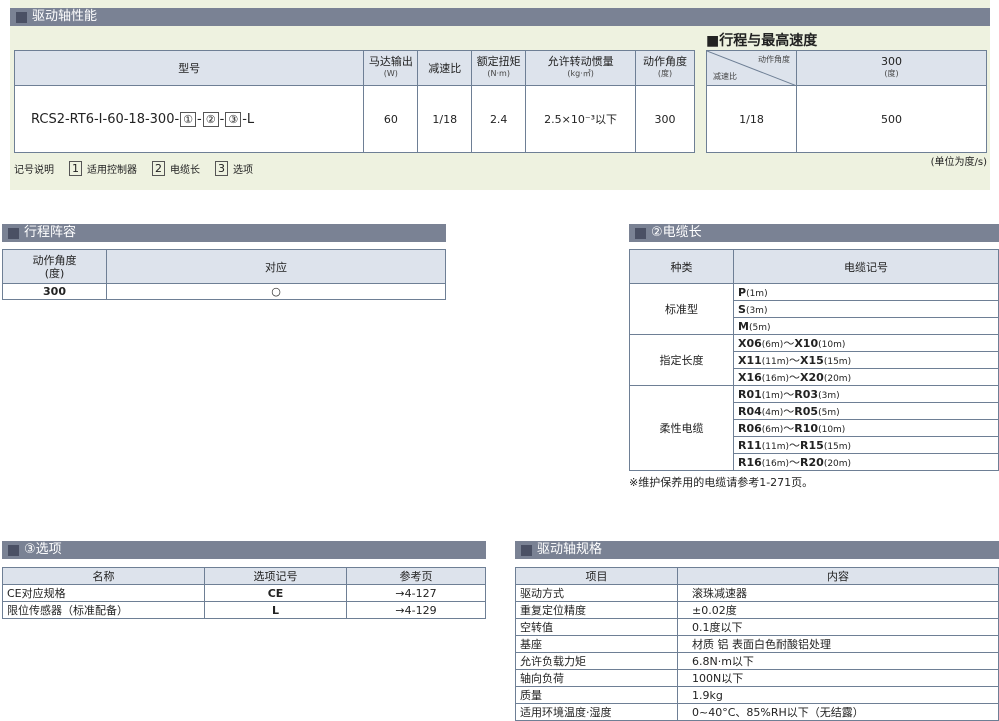 This screenshot has height=721, width=999. I want to click on spec-value: ±0.02度, so click(838, 610).